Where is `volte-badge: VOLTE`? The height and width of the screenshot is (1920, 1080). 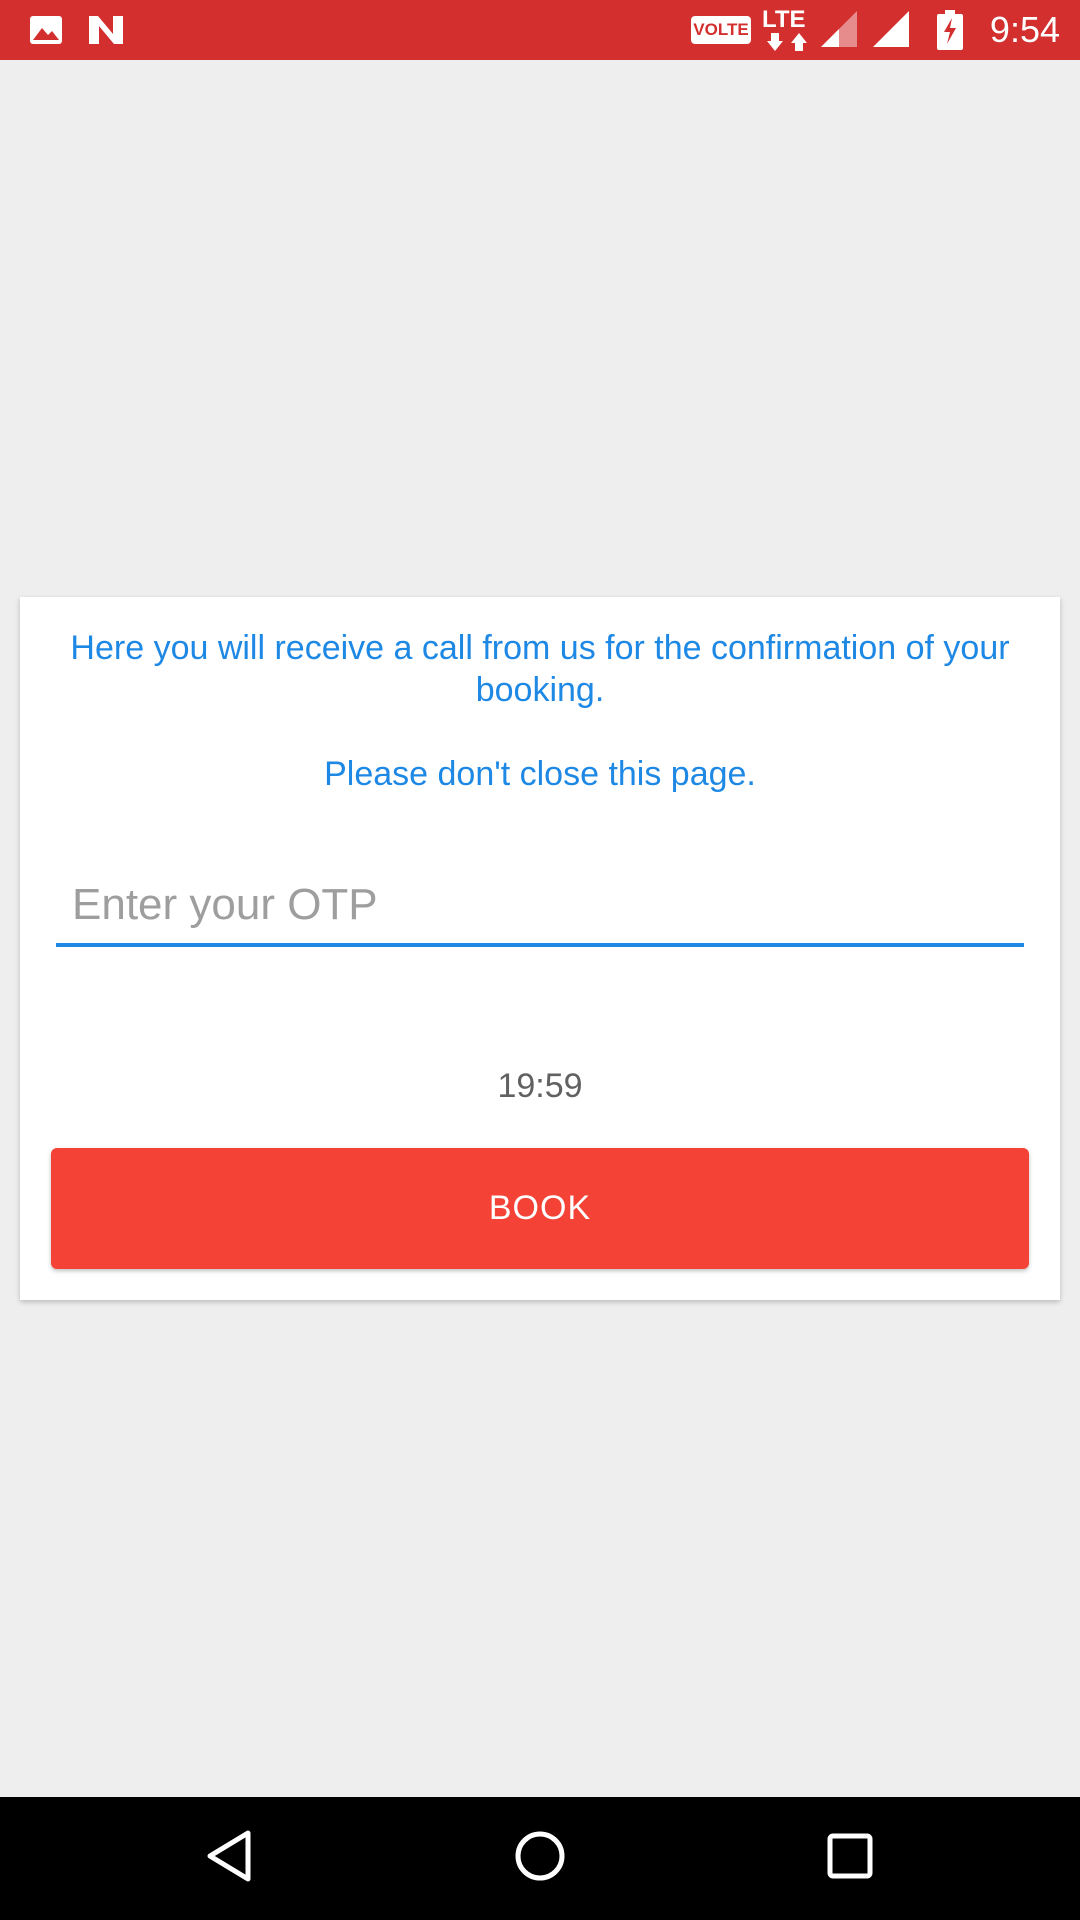 volte-badge: VOLTE is located at coordinates (721, 30).